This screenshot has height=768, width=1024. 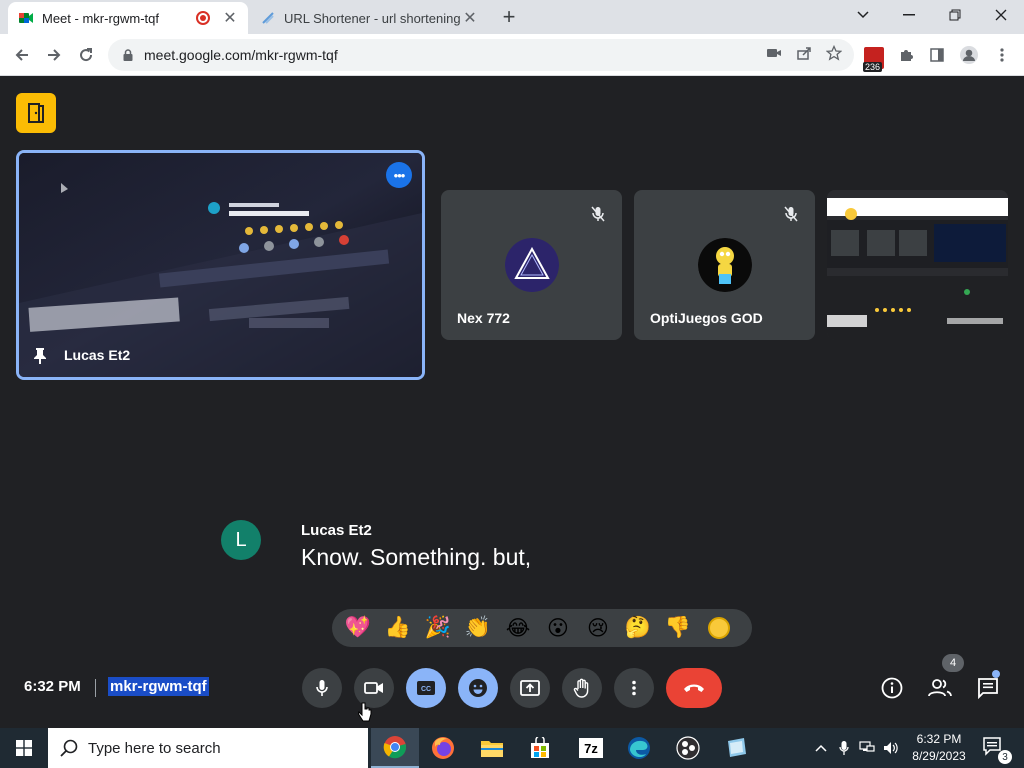 What do you see at coordinates (774, 53) in the screenshot?
I see `camera-in-use-icon` at bounding box center [774, 53].